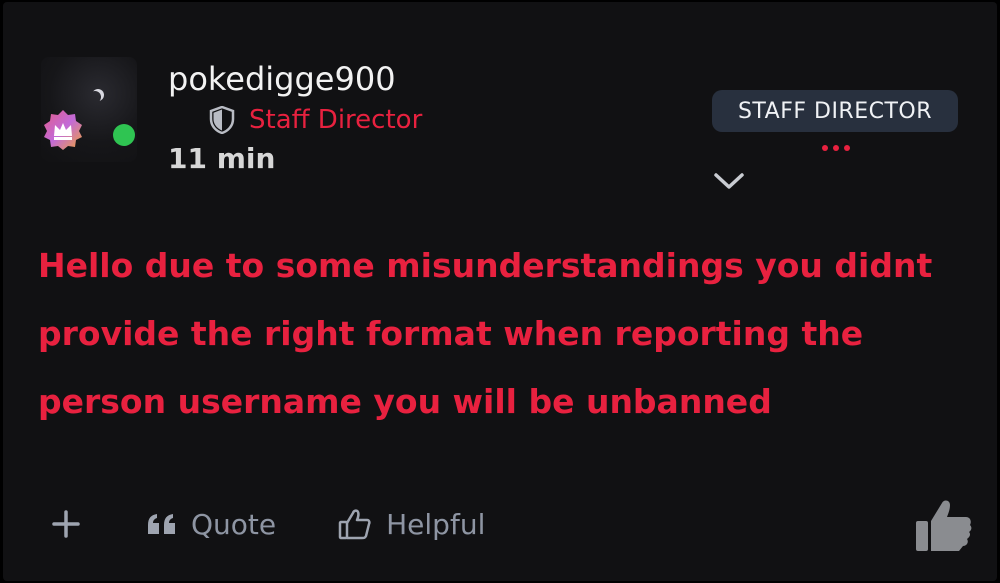 The height and width of the screenshot is (583, 1000). Describe the element at coordinates (282, 79) in the screenshot. I see `username: pokedigge900` at that location.